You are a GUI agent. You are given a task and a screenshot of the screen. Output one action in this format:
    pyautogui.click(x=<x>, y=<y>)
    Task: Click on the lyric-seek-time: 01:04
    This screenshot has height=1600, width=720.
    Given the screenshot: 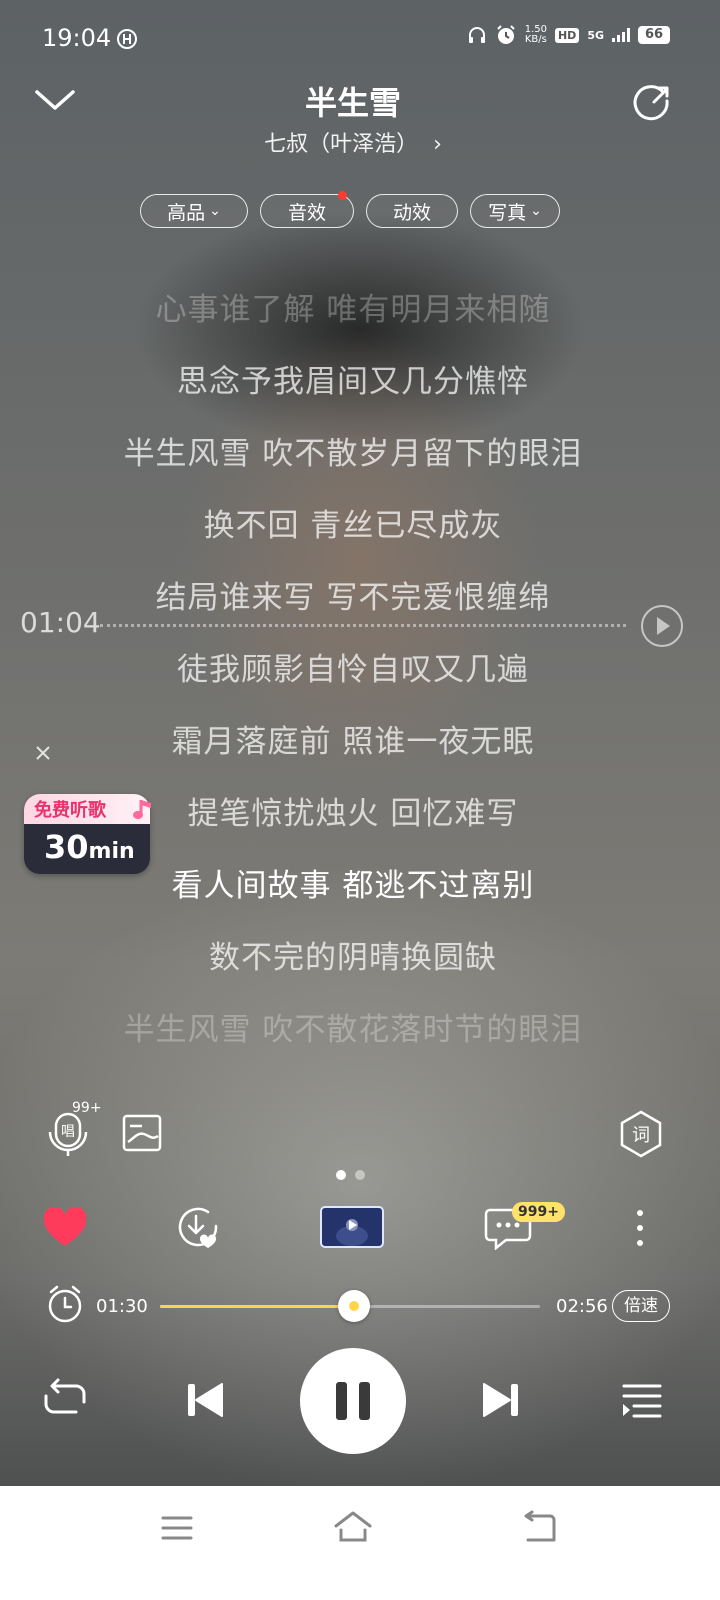 What is the action you would take?
    pyautogui.click(x=60, y=622)
    